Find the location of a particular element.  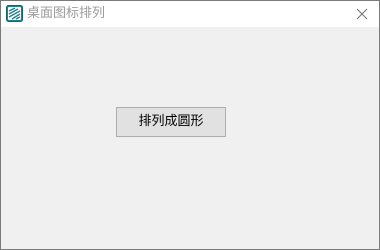

close-icon is located at coordinates (362, 14).